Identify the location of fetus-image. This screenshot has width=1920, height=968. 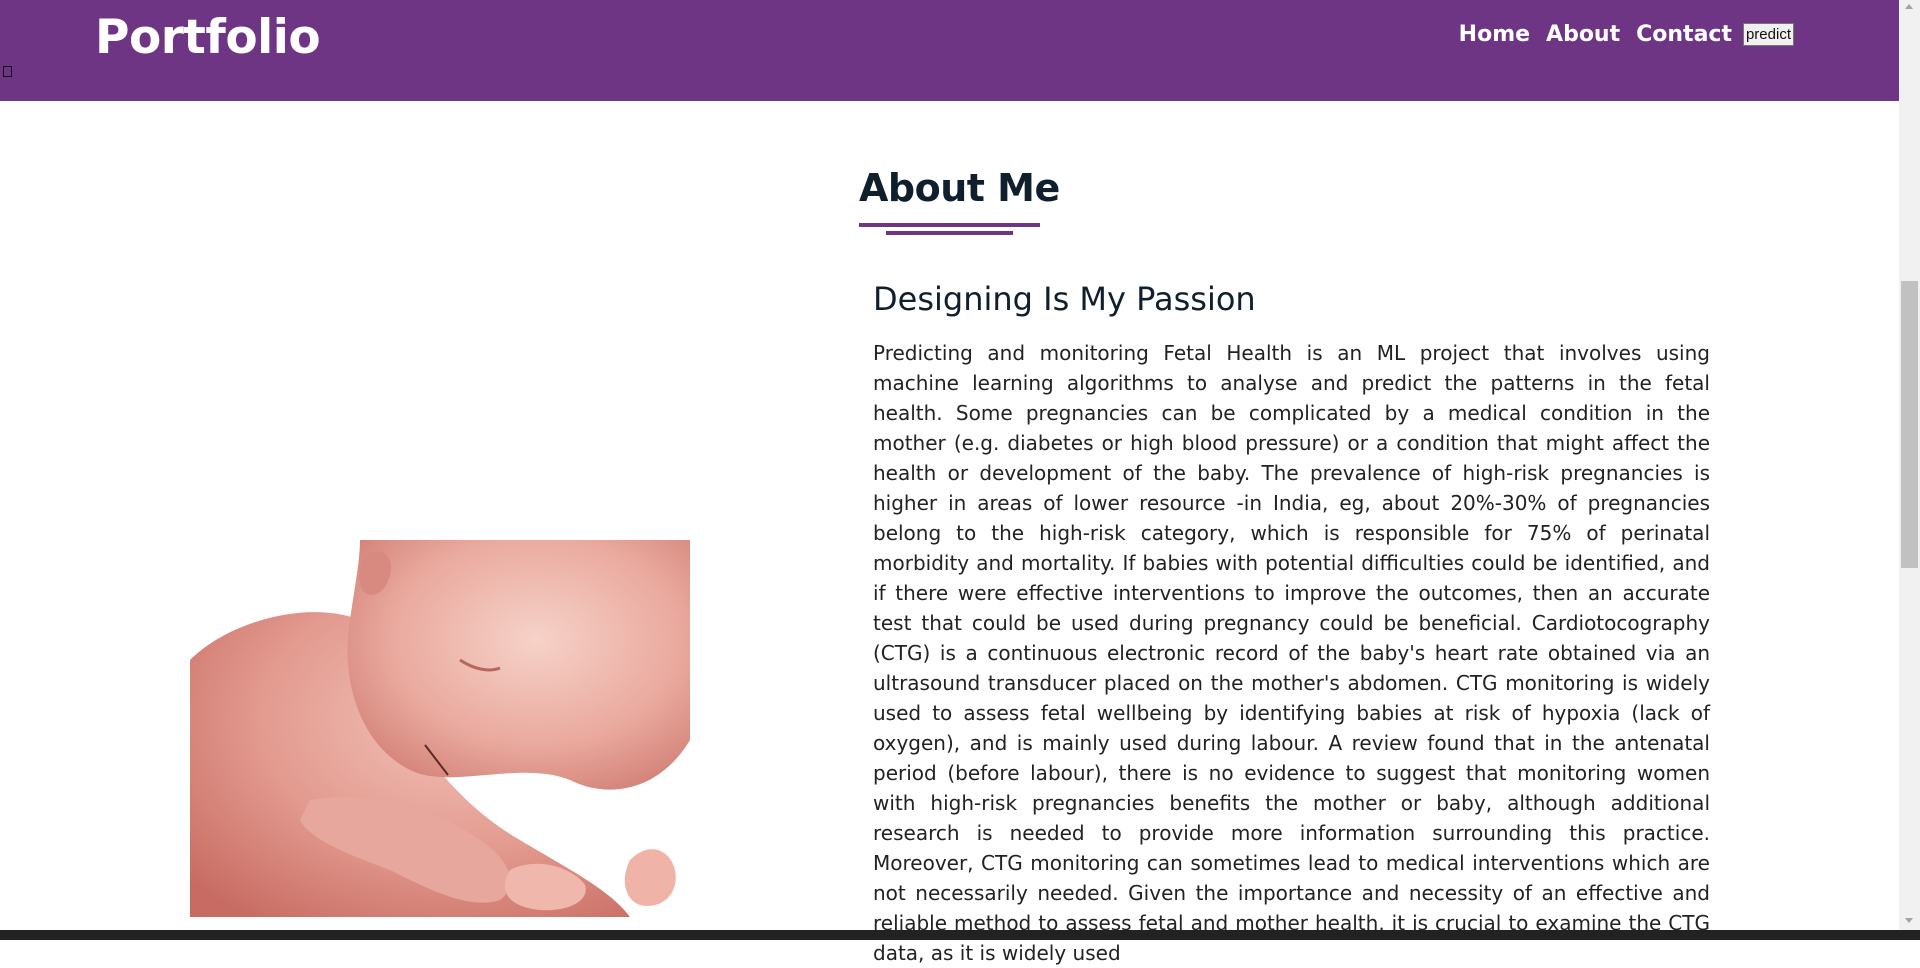
(440, 728).